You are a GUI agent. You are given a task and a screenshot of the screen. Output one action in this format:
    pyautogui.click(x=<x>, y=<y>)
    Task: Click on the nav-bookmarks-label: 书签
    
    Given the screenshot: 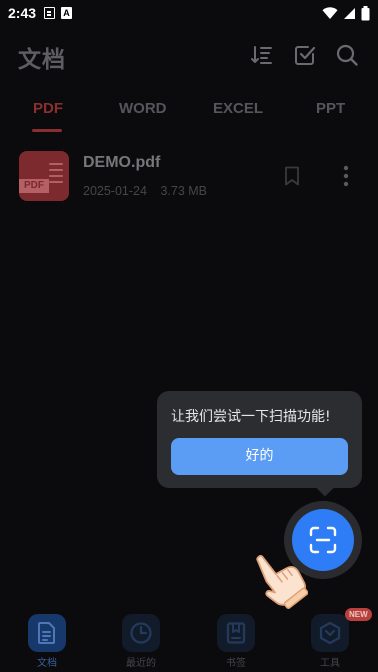 What is the action you would take?
    pyautogui.click(x=236, y=663)
    